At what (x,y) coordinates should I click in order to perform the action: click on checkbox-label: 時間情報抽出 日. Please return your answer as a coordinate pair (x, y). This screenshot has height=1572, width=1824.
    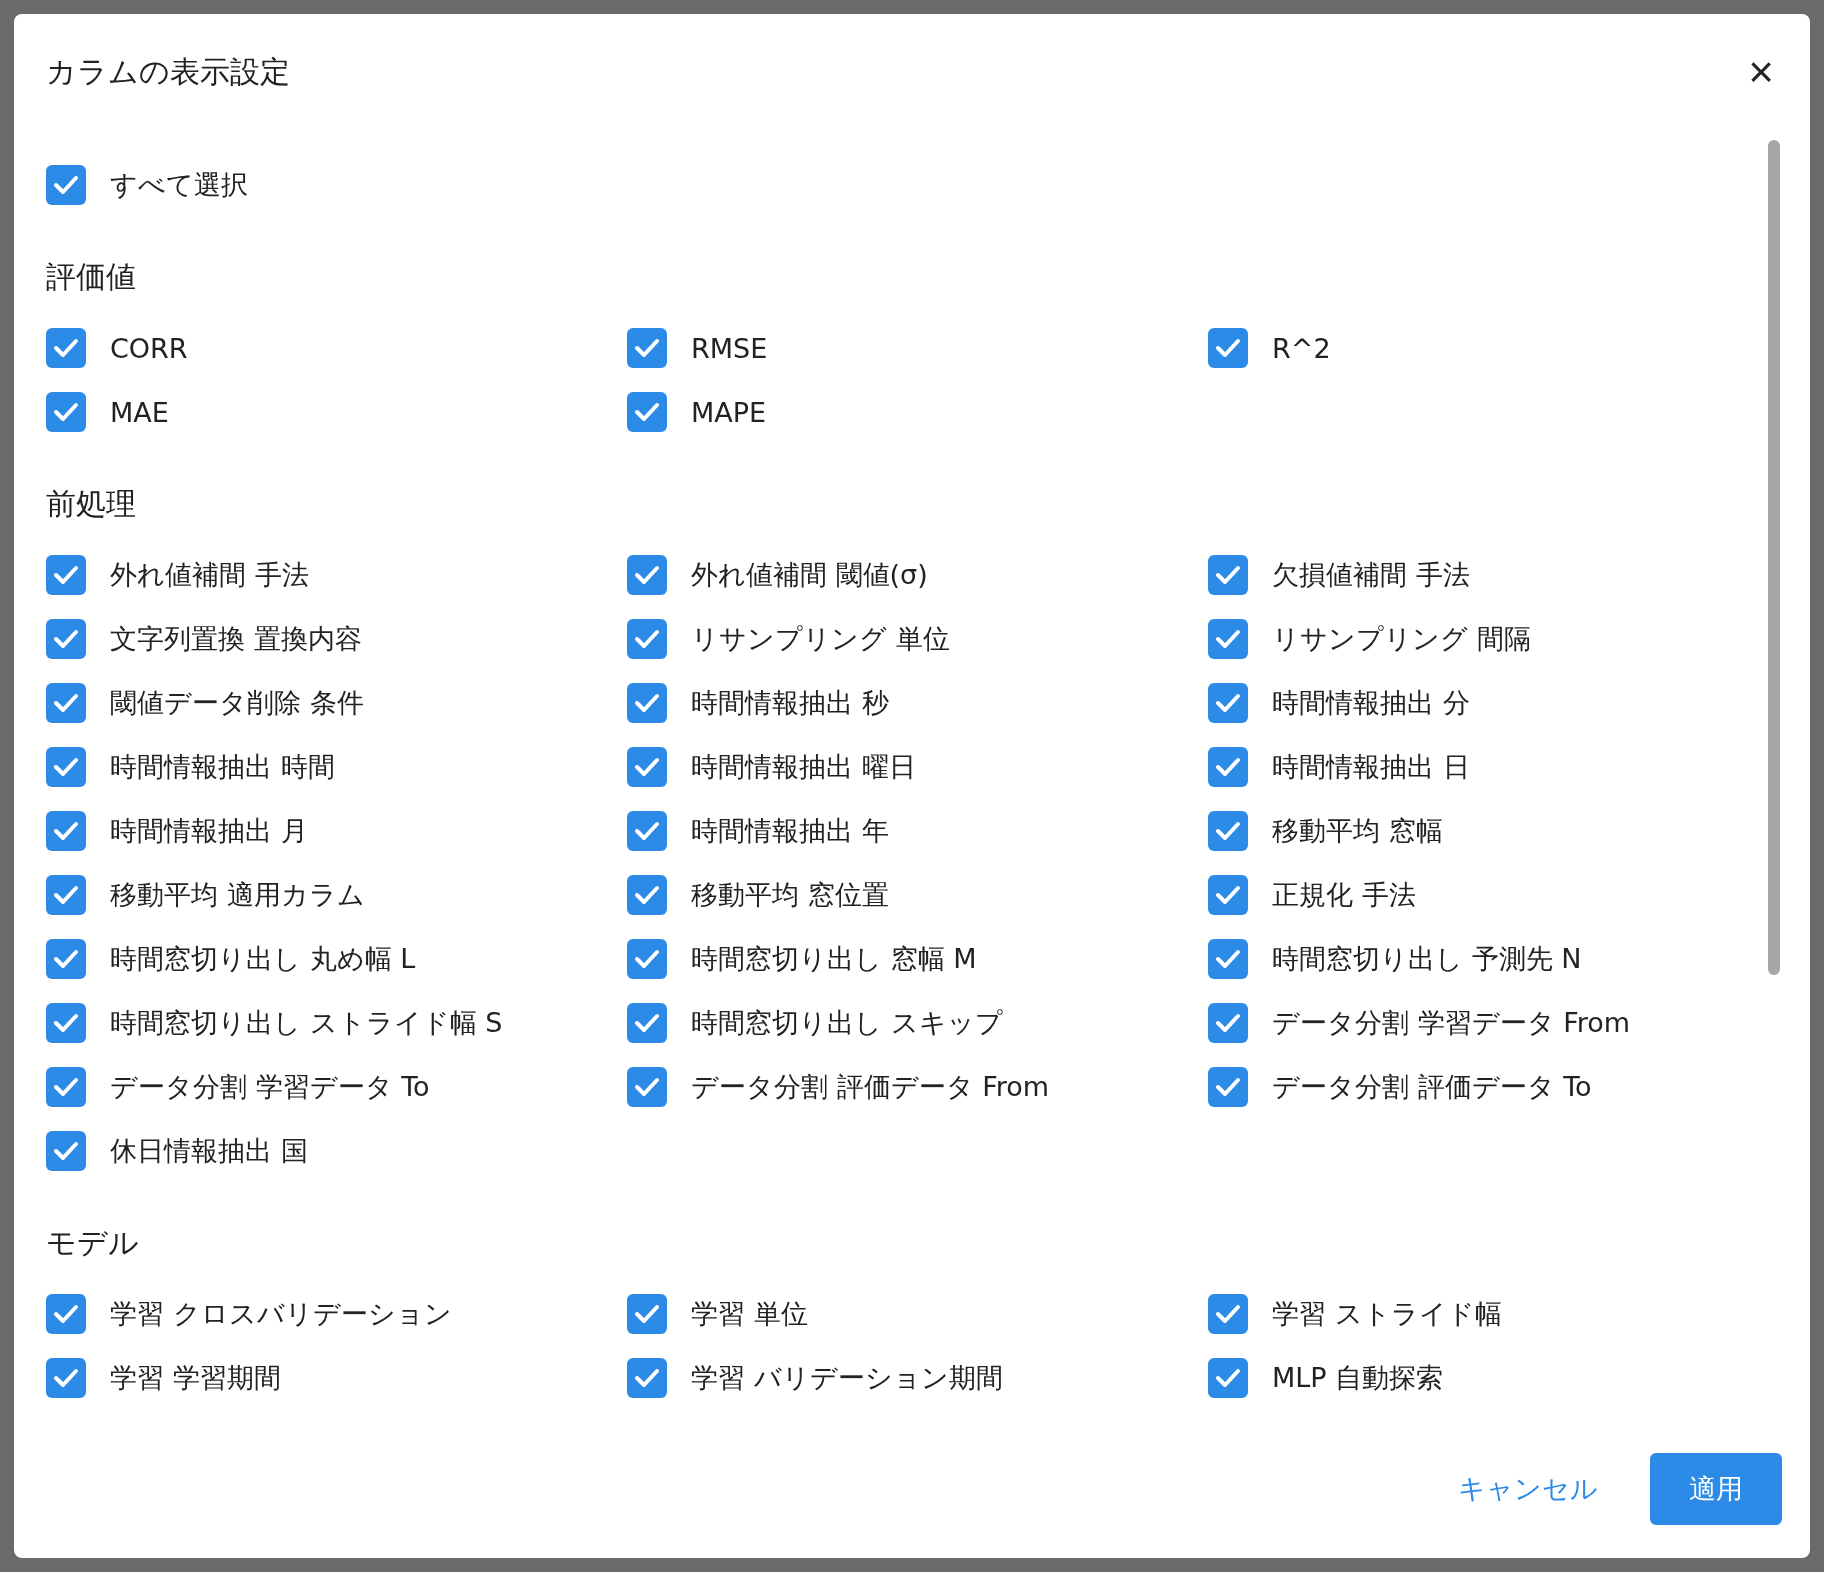
    Looking at the image, I should click on (1371, 767).